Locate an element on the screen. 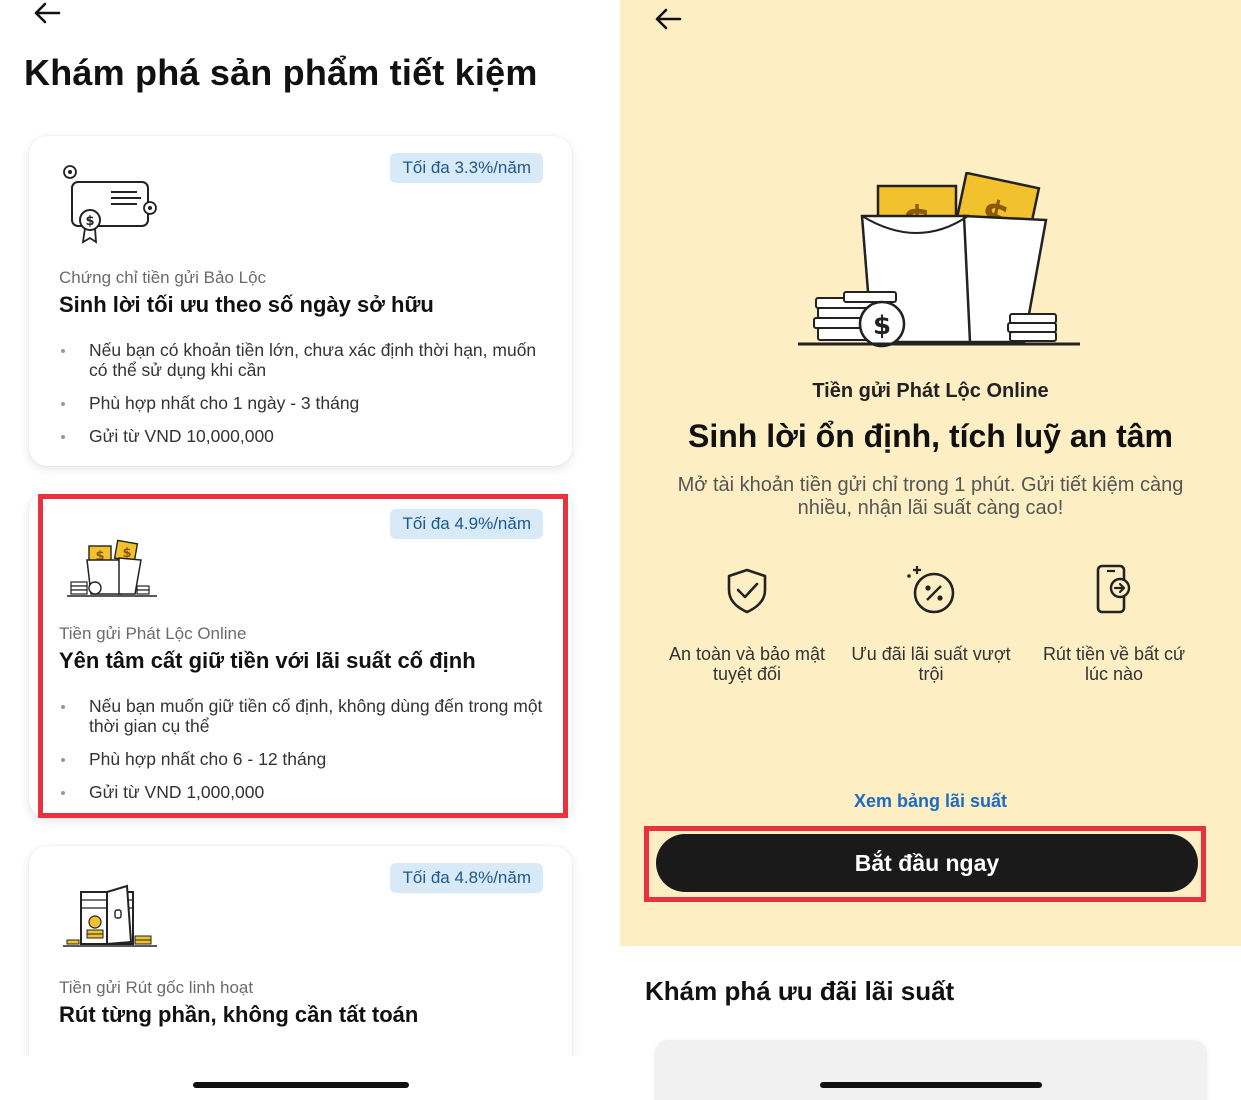 This screenshot has width=1241, height=1100. bottom-safe-area is located at coordinates (301, 1078).